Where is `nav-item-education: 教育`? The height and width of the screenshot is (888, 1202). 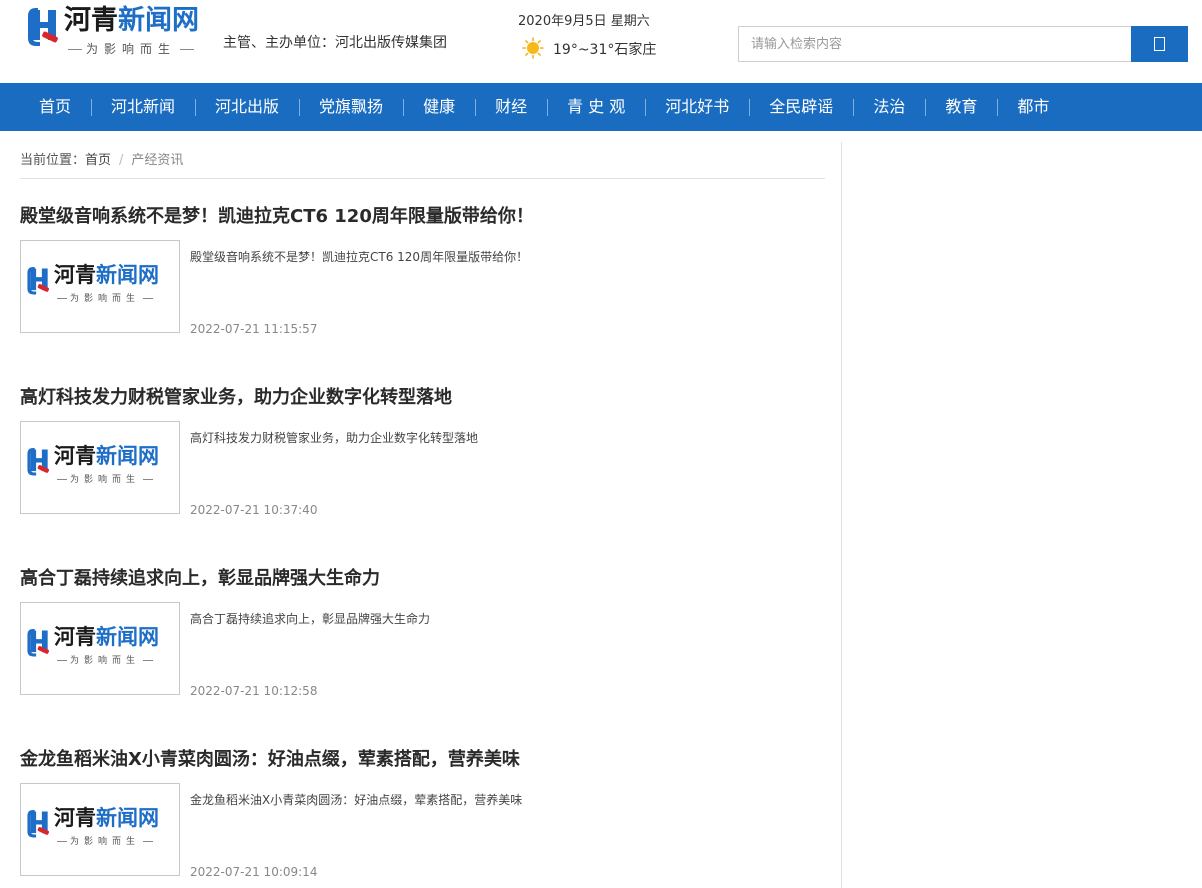 nav-item-education: 教育 is located at coordinates (961, 107).